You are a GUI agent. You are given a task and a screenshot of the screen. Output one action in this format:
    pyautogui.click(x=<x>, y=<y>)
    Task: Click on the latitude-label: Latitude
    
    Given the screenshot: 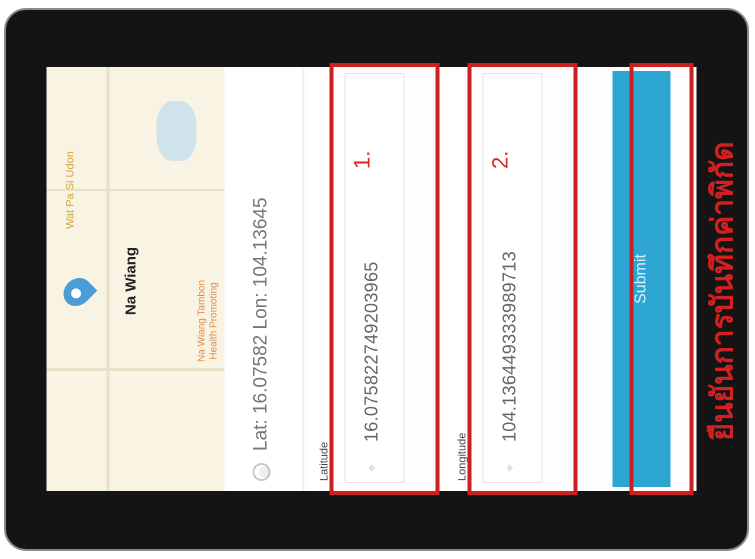 What is the action you would take?
    pyautogui.click(x=324, y=461)
    